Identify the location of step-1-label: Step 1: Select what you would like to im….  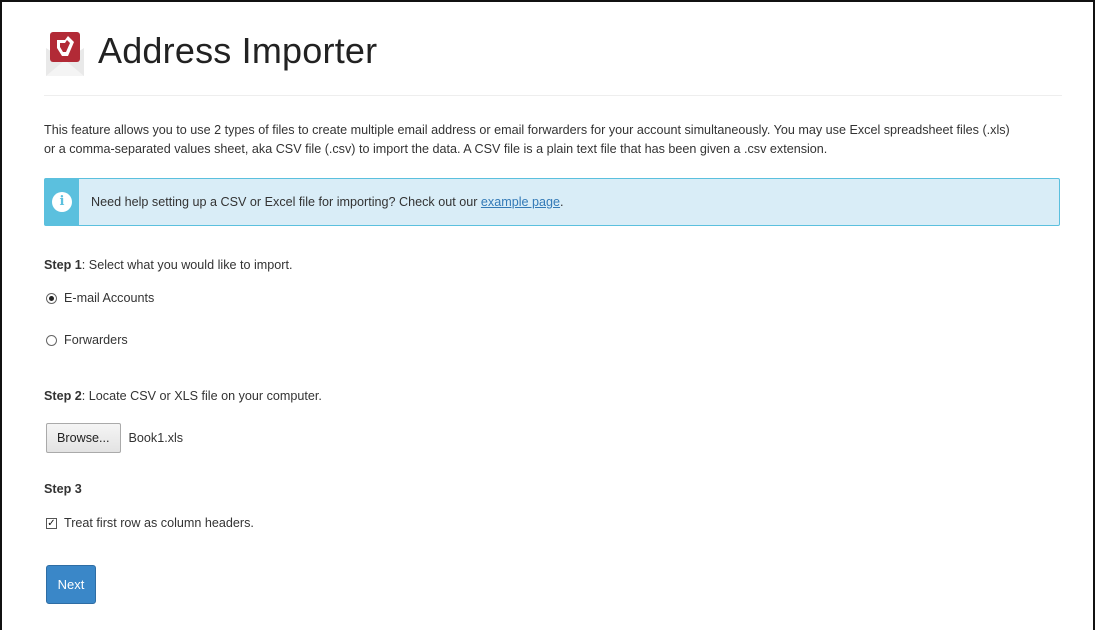
(168, 265).